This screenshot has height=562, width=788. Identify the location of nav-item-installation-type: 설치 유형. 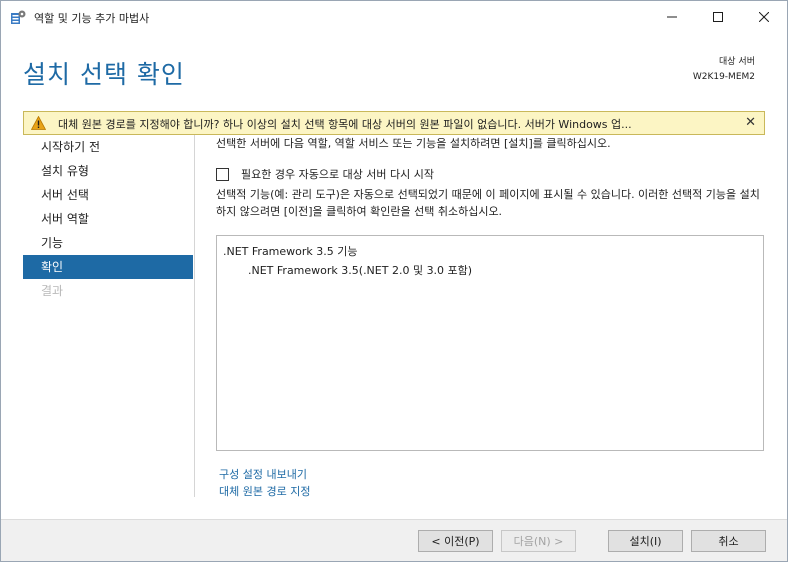
(108, 171).